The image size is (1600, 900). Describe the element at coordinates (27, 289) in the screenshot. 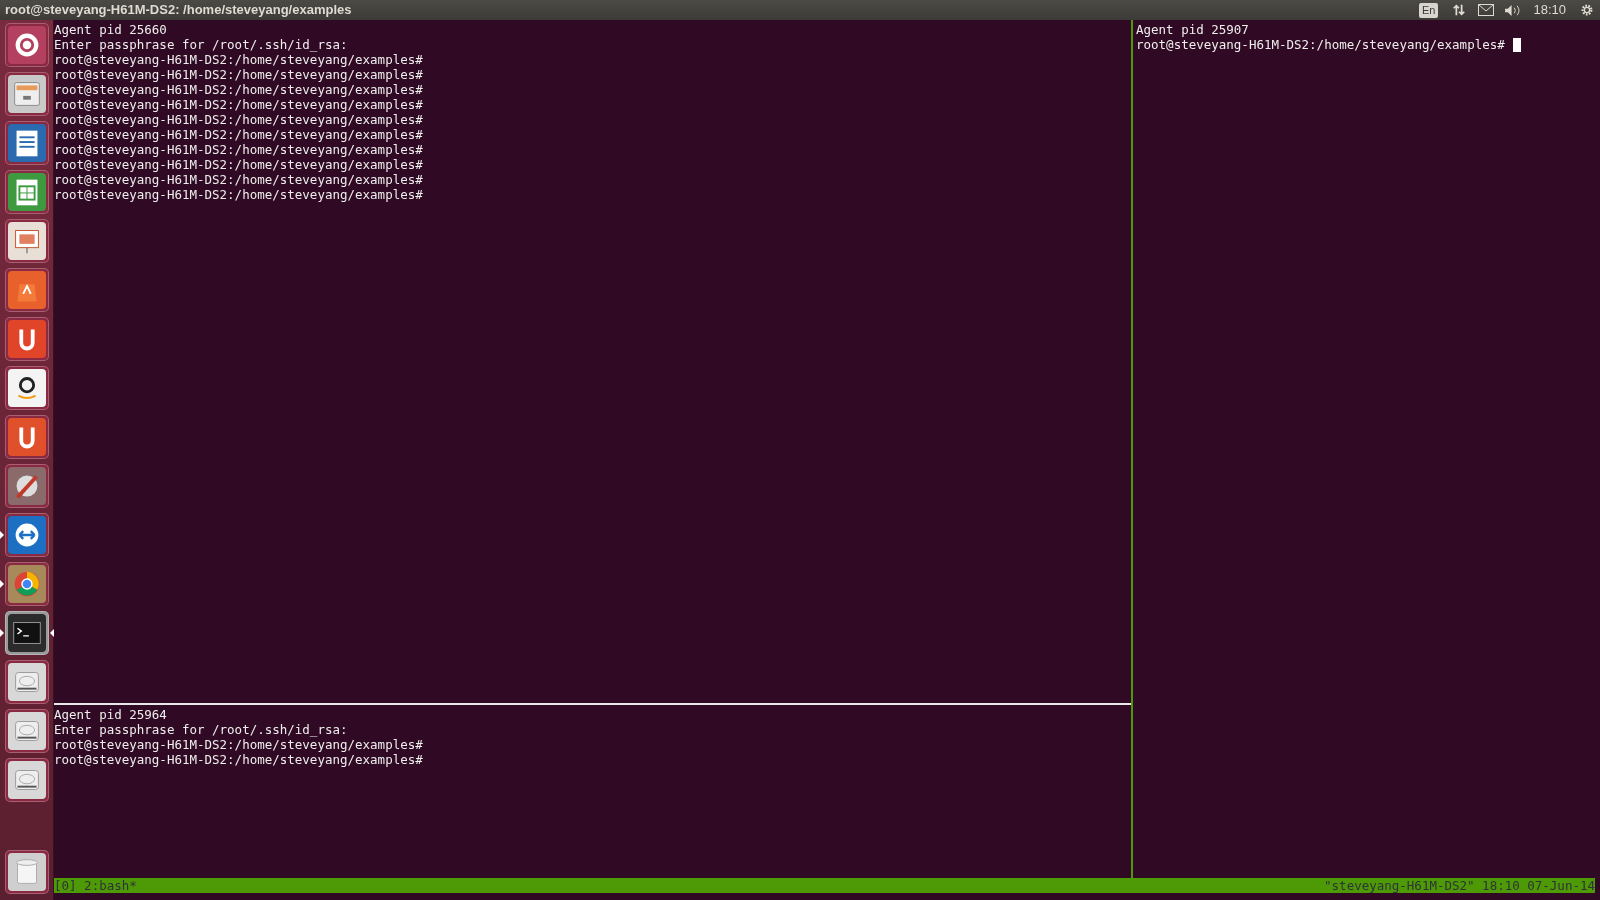

I see `shopping-bag-icon` at that location.